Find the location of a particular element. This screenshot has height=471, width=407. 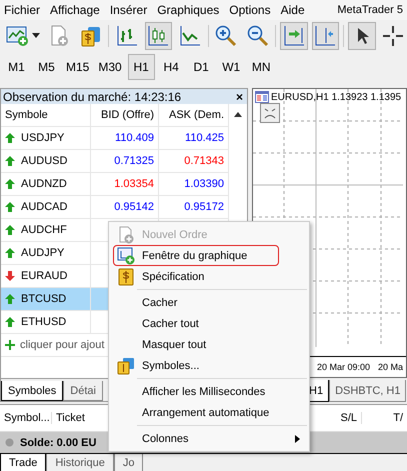

ask-price: 0.71343 is located at coordinates (204, 161).